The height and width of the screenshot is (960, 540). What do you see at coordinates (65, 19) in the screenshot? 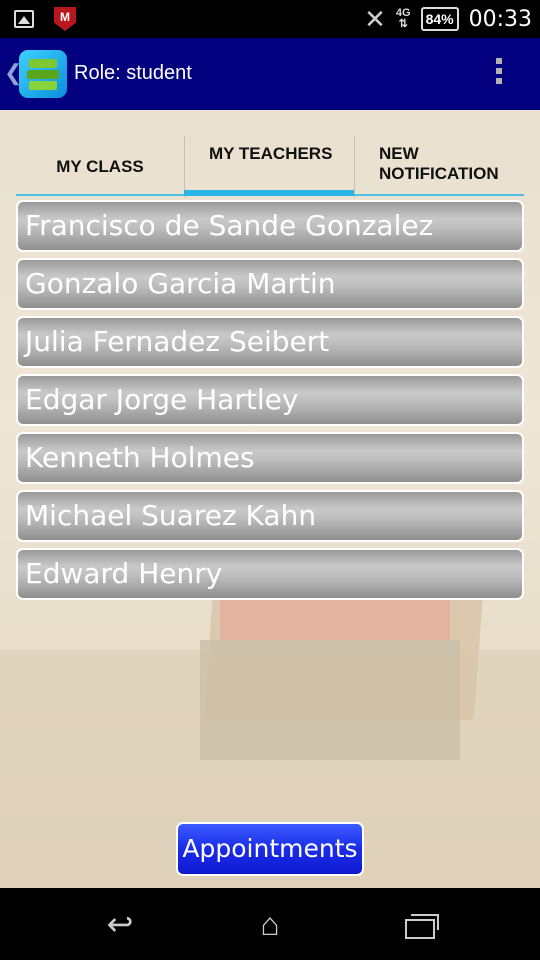
I see `mcafee-icon: M` at bounding box center [65, 19].